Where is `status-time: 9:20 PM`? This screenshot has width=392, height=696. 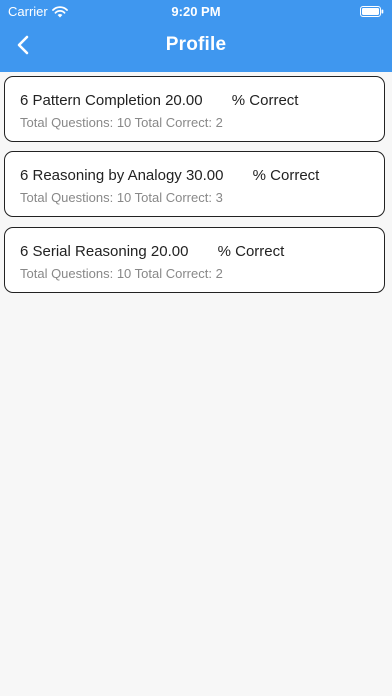 status-time: 9:20 PM is located at coordinates (196, 11).